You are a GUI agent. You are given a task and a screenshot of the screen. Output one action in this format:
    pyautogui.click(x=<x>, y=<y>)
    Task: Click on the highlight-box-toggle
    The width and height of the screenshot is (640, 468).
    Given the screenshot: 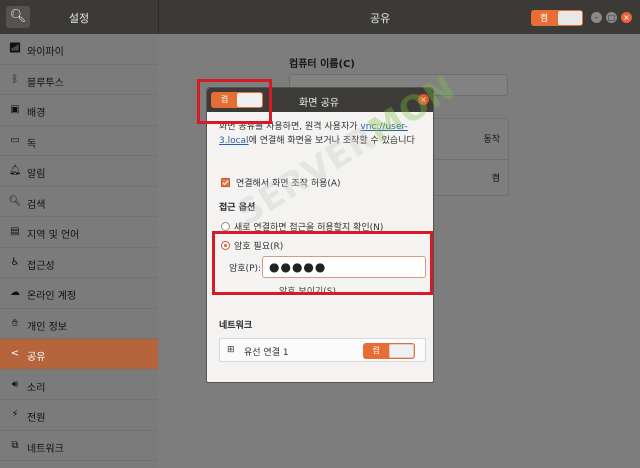 What is the action you would take?
    pyautogui.click(x=234, y=101)
    